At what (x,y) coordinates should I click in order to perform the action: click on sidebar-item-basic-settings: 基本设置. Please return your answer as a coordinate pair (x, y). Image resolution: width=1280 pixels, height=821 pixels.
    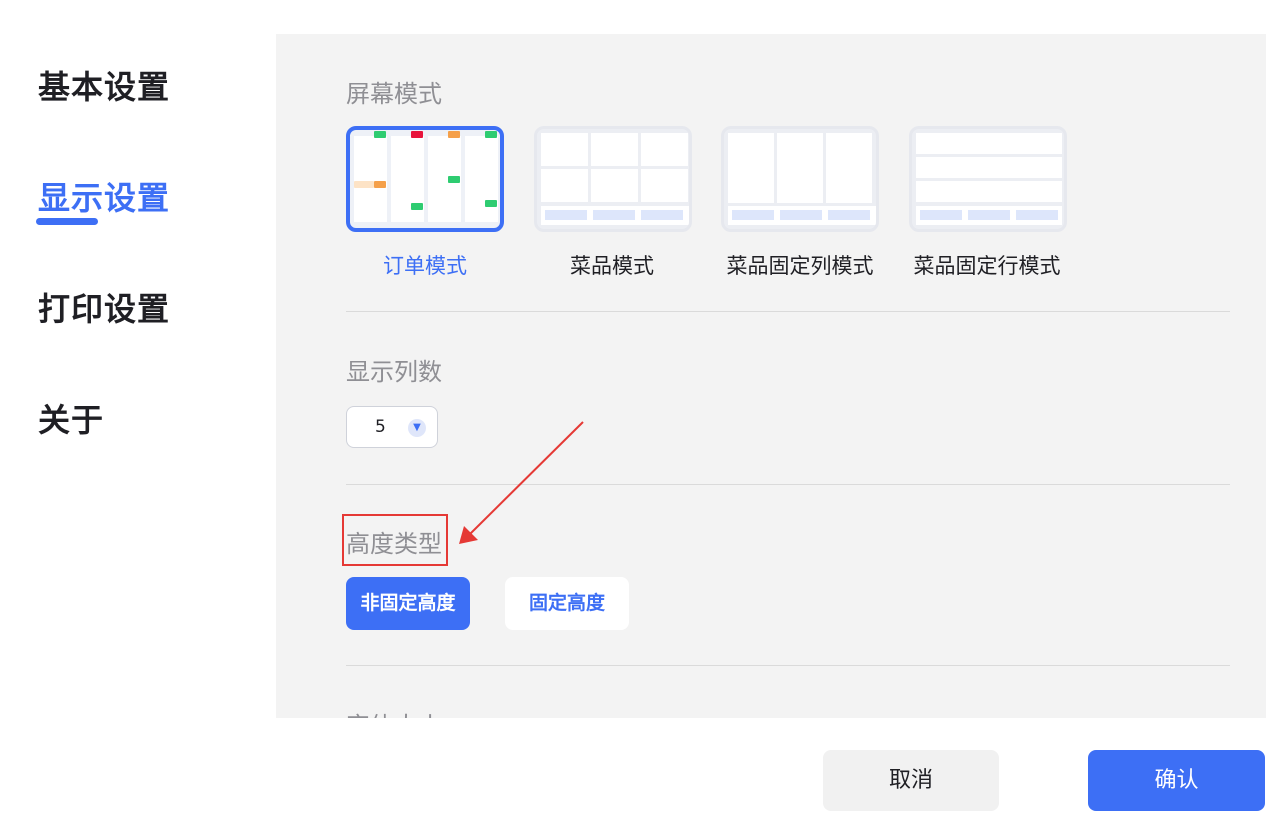
    Looking at the image, I should click on (104, 85).